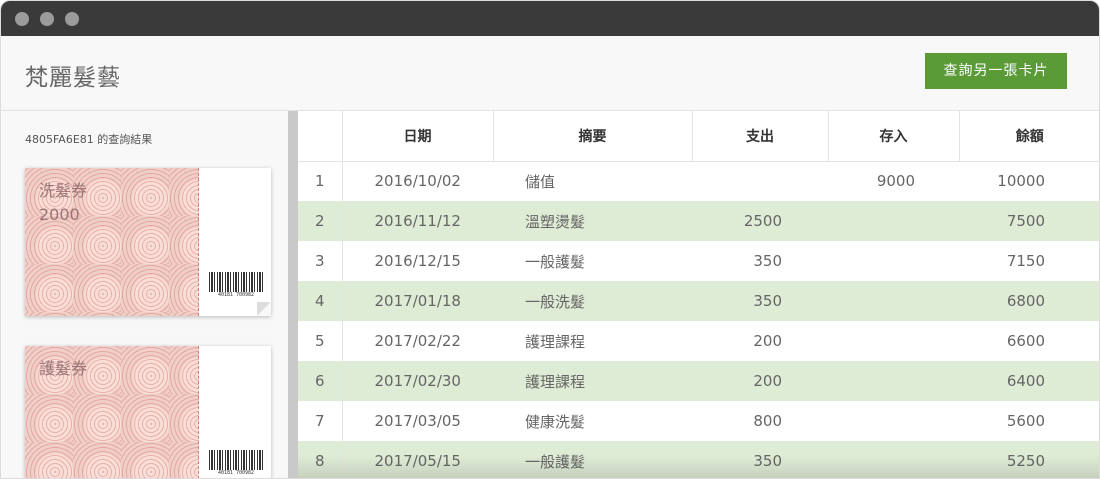 This screenshot has height=479, width=1100. Describe the element at coordinates (320, 261) in the screenshot. I see `cell-no: 3` at that location.